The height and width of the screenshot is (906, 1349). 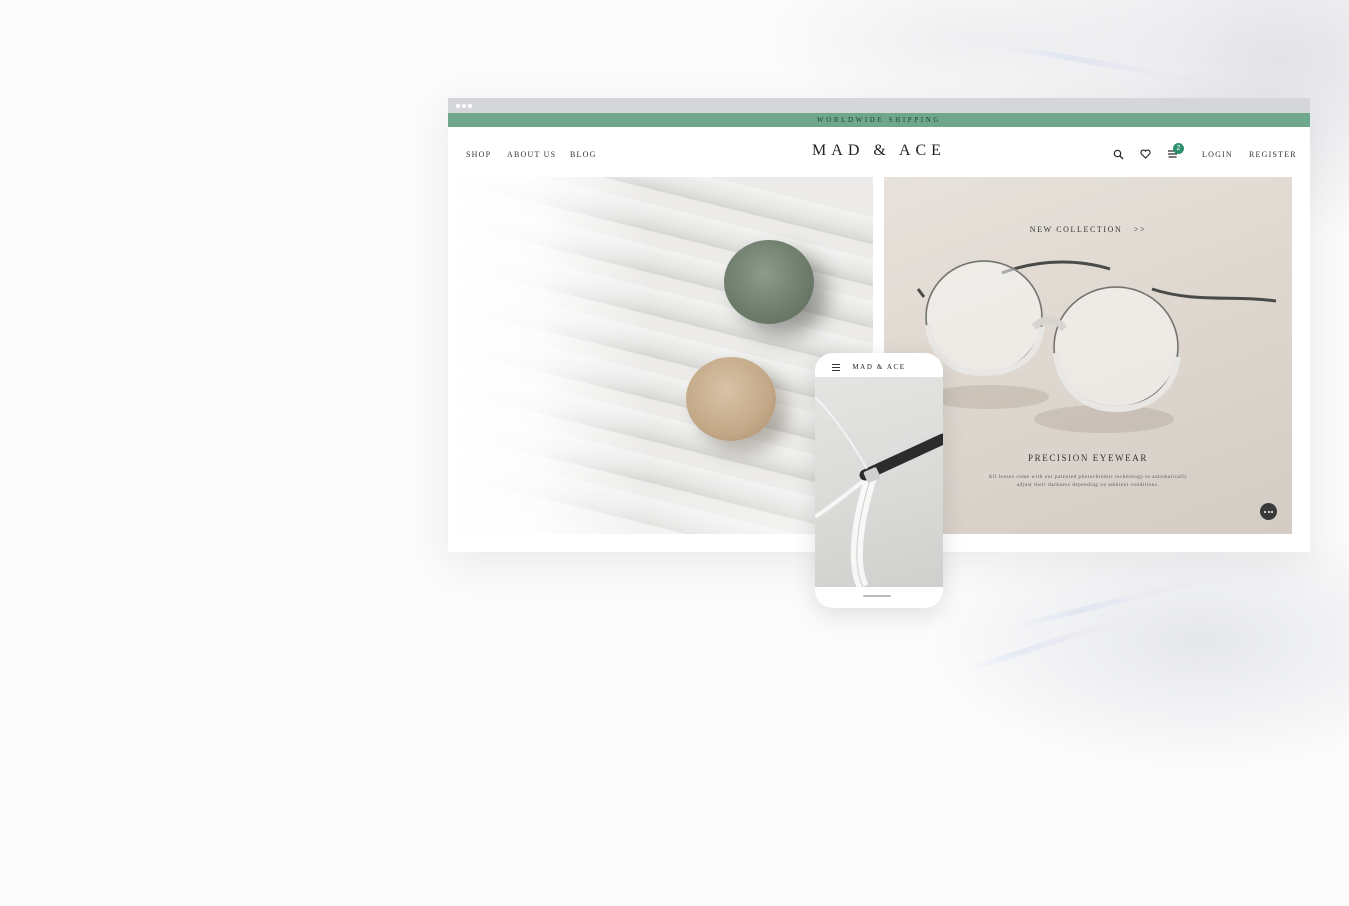 What do you see at coordinates (1088, 458) in the screenshot?
I see `precision-eyewear-title: PRECISION EYEWEAR` at bounding box center [1088, 458].